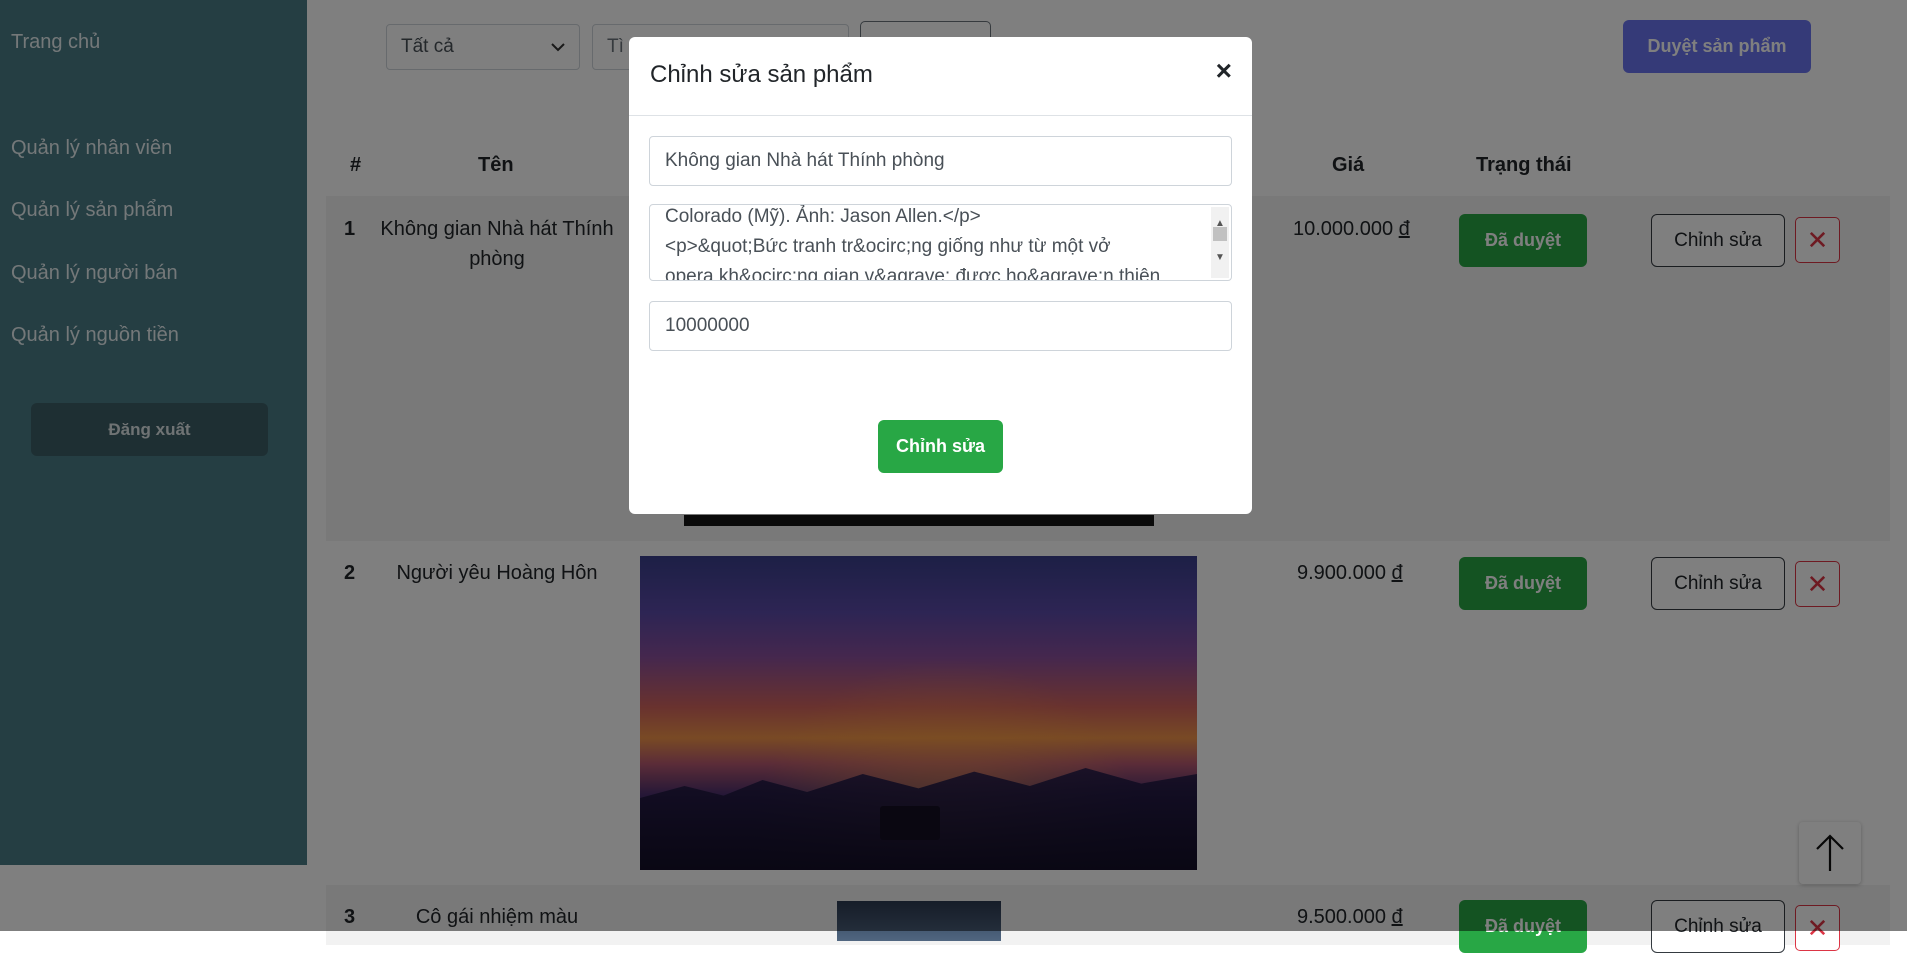 This screenshot has height=953, width=1907. I want to click on product-name-value: Không gian Nhà hát Thính phòng, so click(805, 160).